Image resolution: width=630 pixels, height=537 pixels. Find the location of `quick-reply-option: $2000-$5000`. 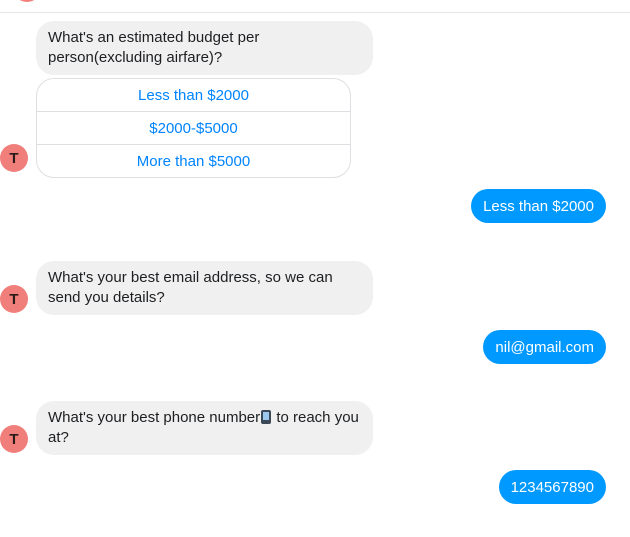

quick-reply-option: $2000-$5000 is located at coordinates (193, 128).